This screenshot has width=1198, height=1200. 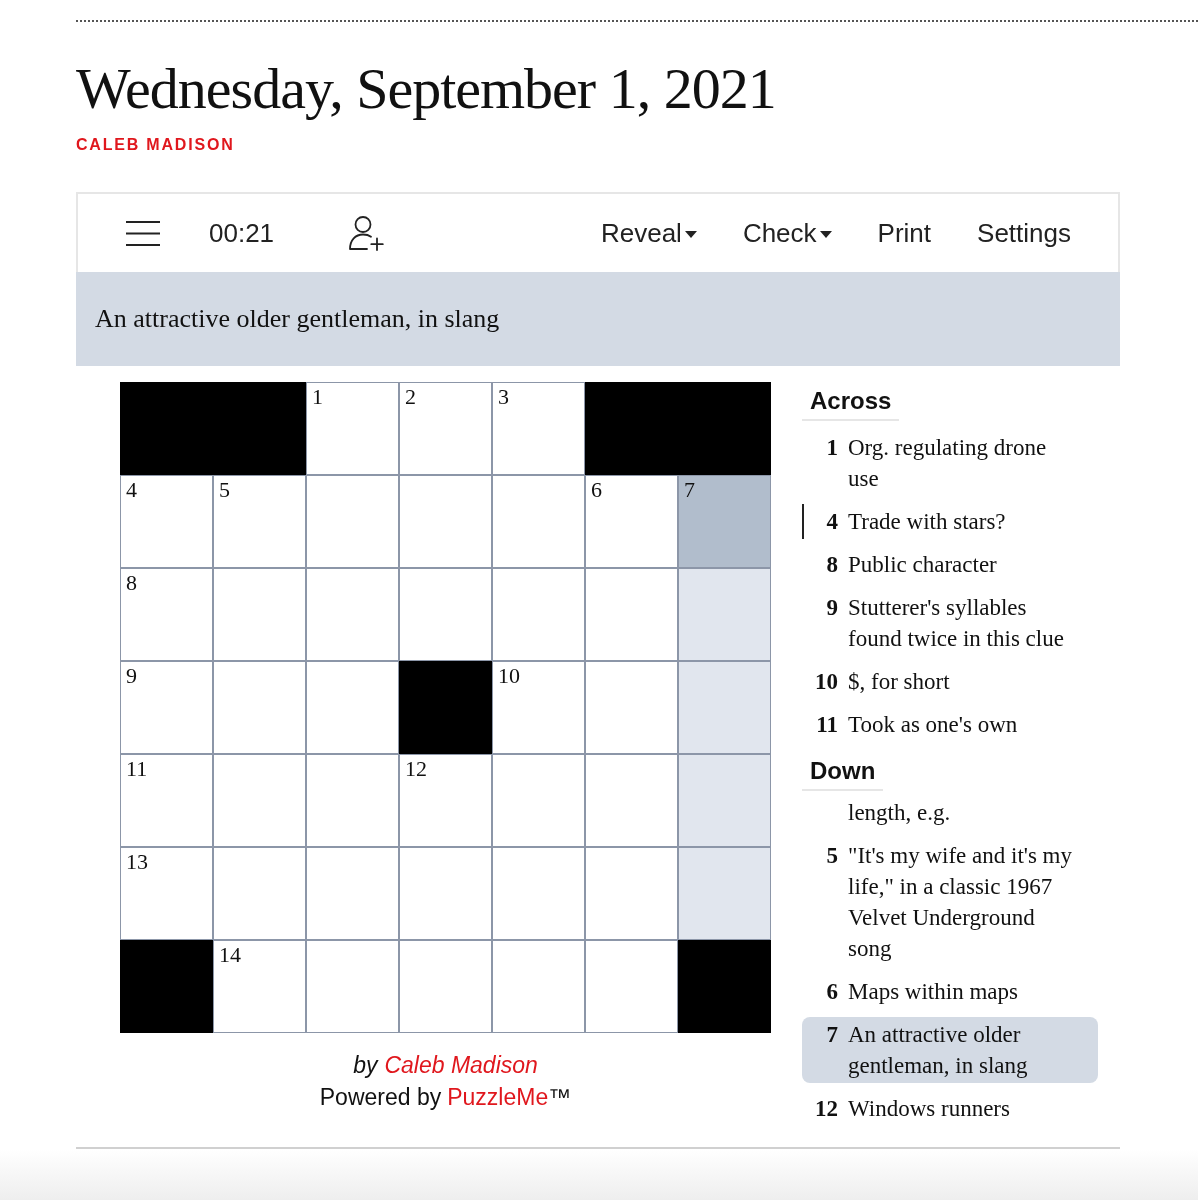 What do you see at coordinates (929, 1109) in the screenshot?
I see `clue-text: Windows runners` at bounding box center [929, 1109].